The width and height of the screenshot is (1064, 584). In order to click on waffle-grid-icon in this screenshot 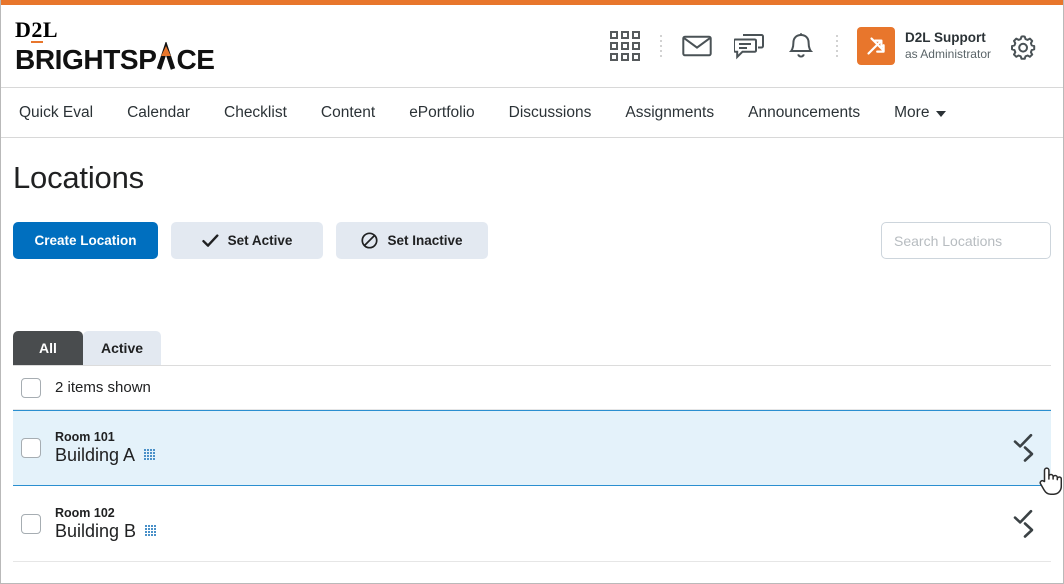, I will do `click(624, 46)`.